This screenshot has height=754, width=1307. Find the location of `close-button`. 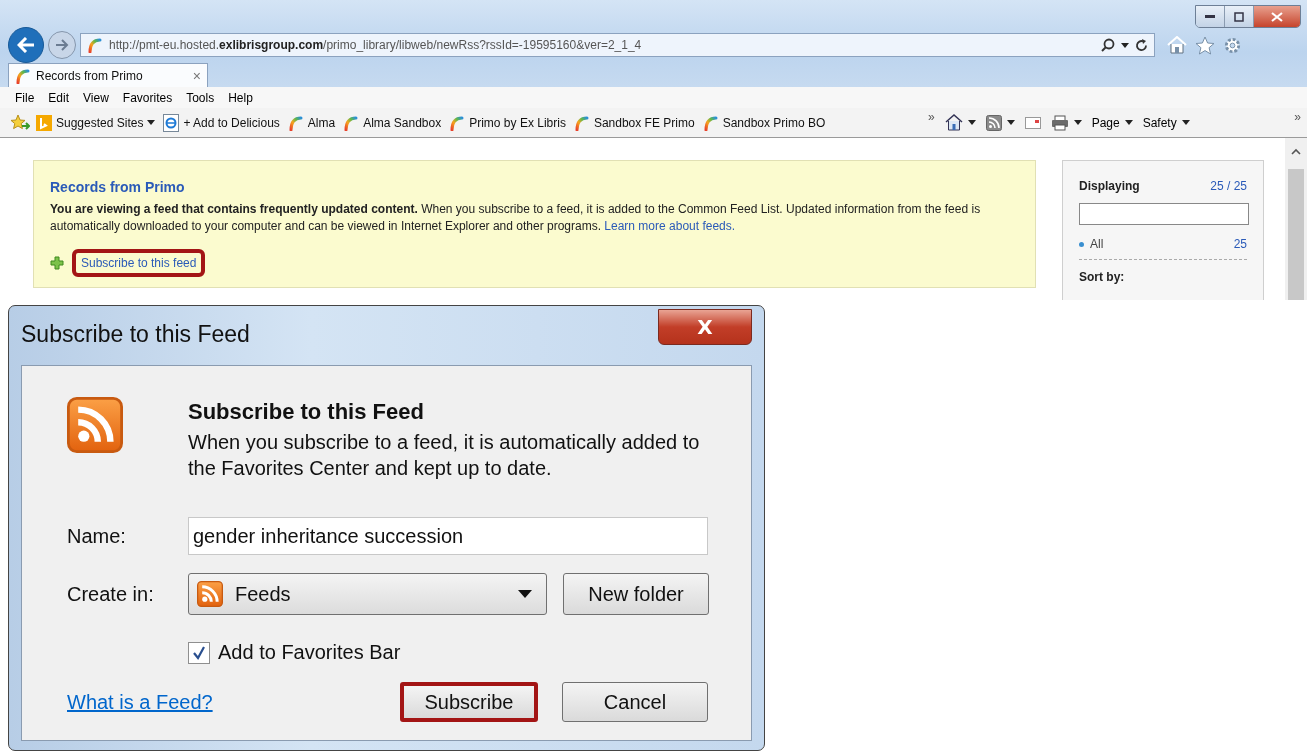

close-button is located at coordinates (1277, 16).